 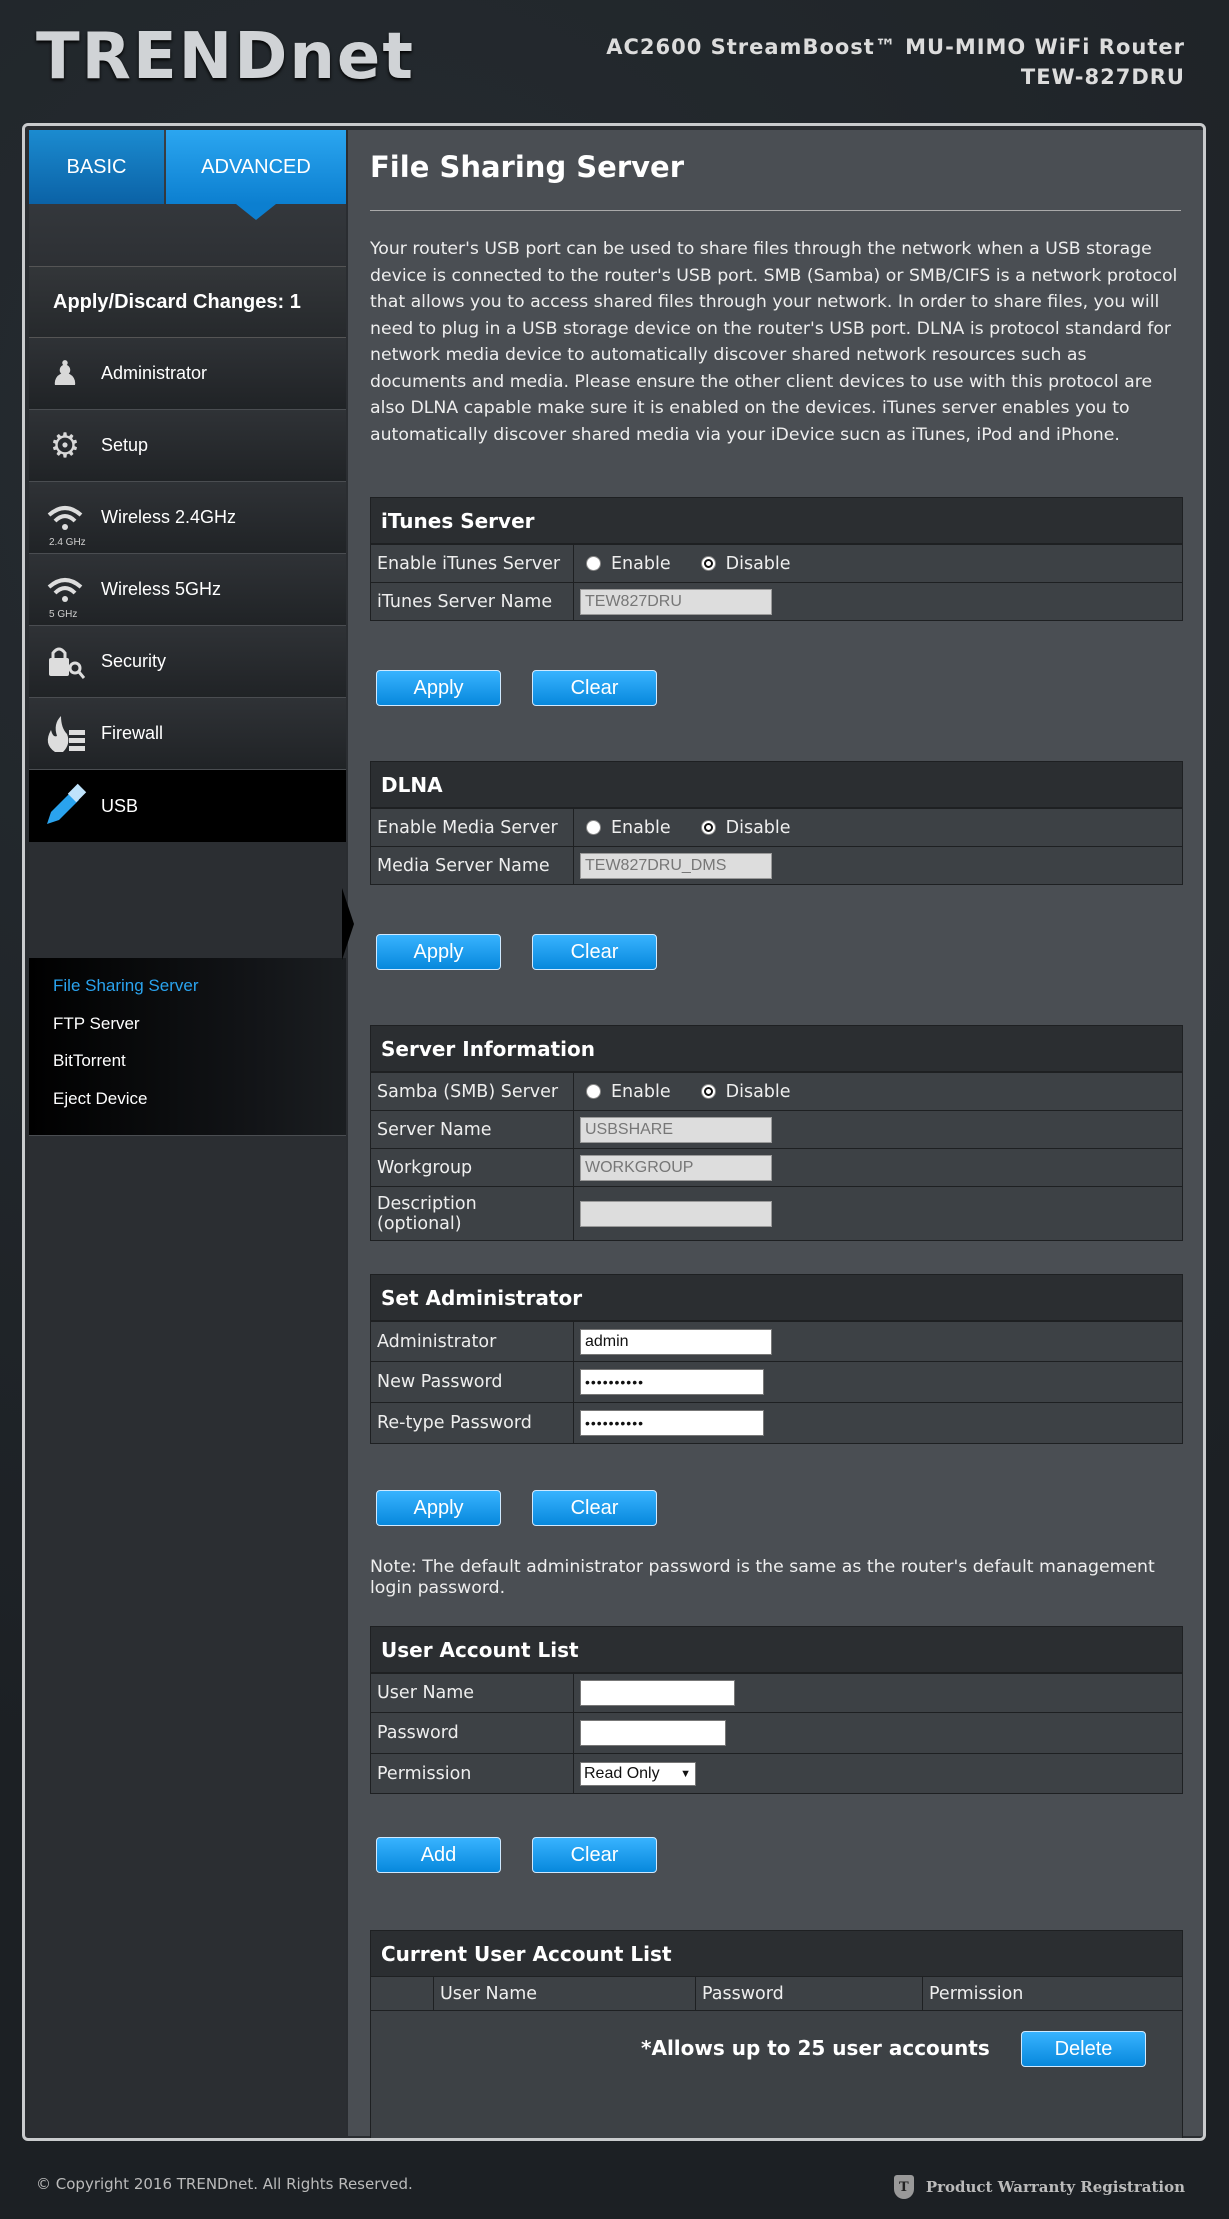 I want to click on username-input, so click(x=657, y=1693).